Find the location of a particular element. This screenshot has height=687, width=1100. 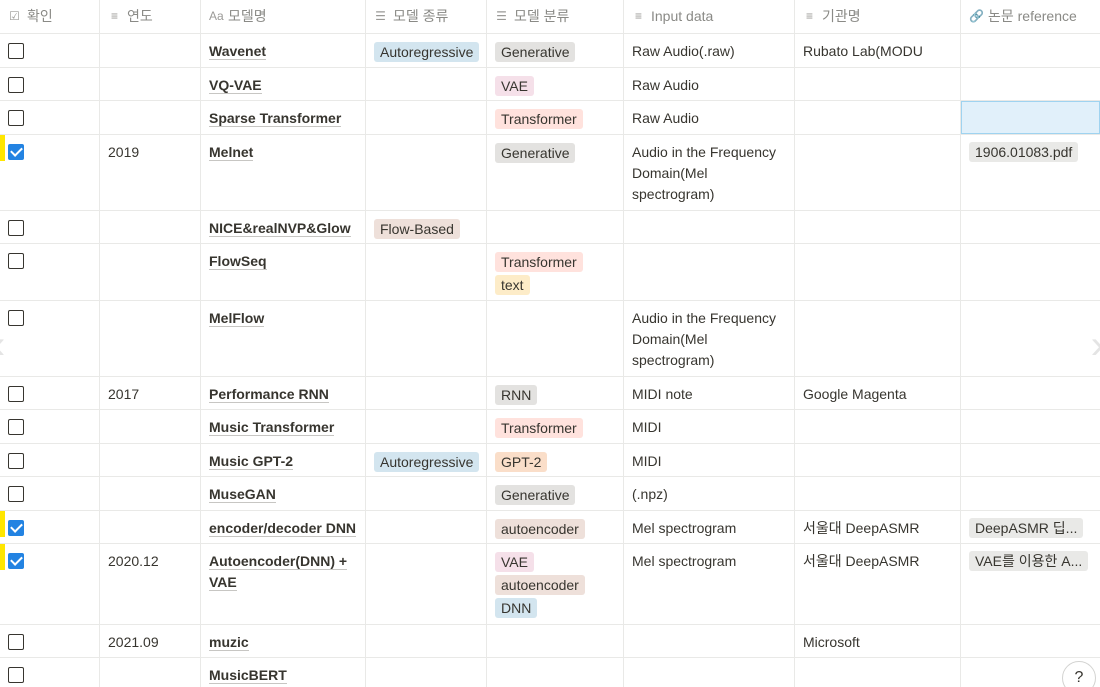

table-row: Sparse Transformer Transformer Raw Audio is located at coordinates (550, 118).